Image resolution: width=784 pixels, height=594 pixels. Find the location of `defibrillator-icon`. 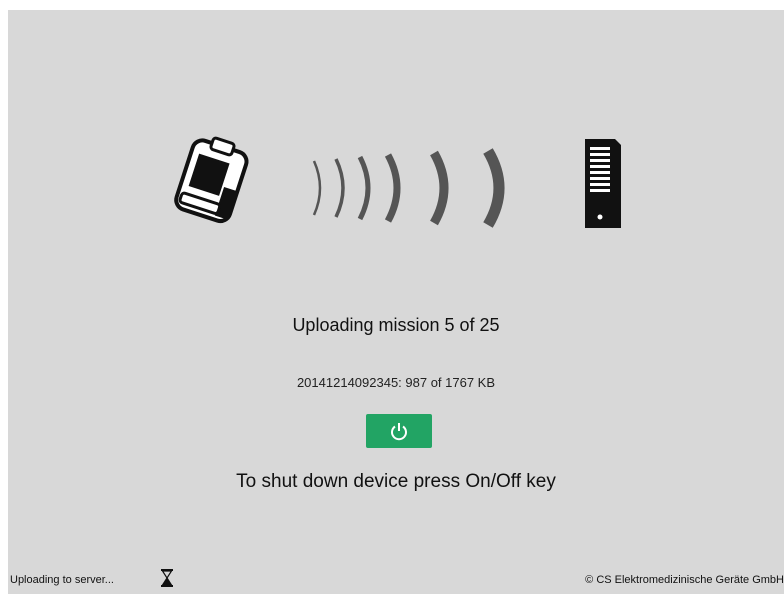

defibrillator-icon is located at coordinates (211, 180).